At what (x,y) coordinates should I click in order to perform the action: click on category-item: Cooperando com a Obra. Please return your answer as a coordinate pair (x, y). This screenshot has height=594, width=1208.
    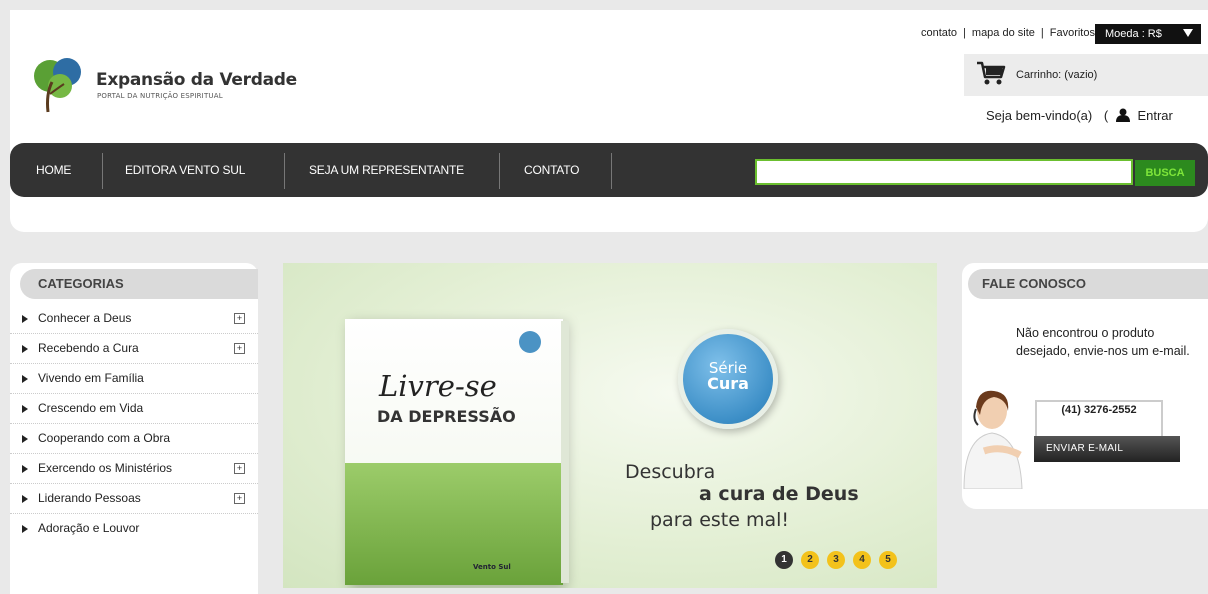
    Looking at the image, I should click on (134, 439).